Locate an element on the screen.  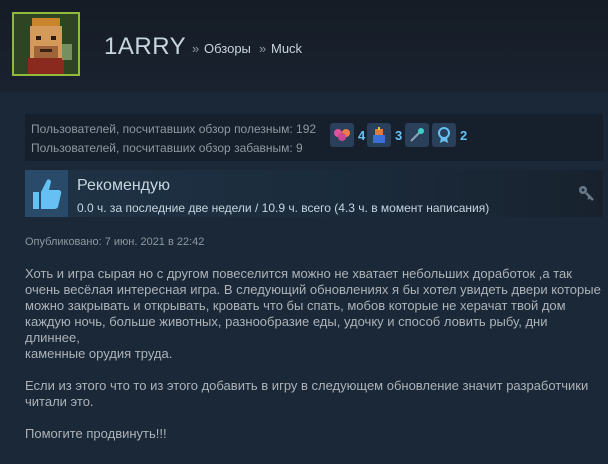
avatar-image is located at coordinates (46, 44).